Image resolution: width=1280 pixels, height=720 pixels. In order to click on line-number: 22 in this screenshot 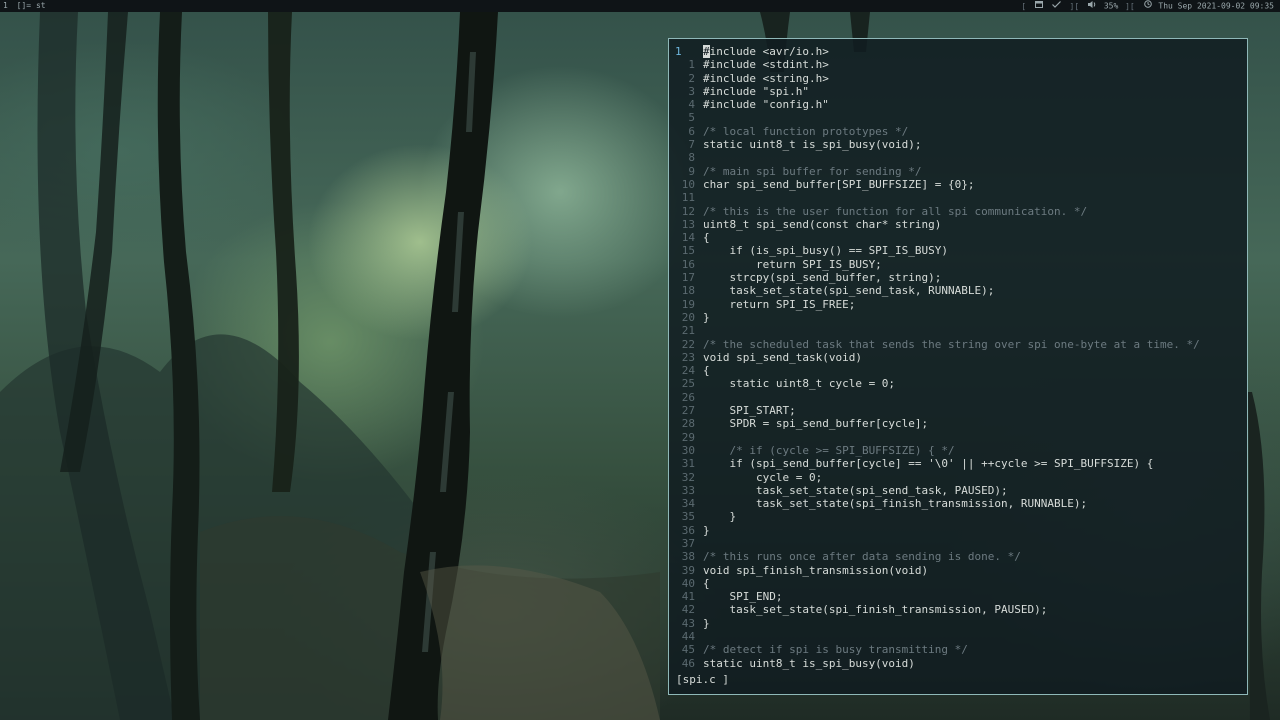, I will do `click(688, 344)`.